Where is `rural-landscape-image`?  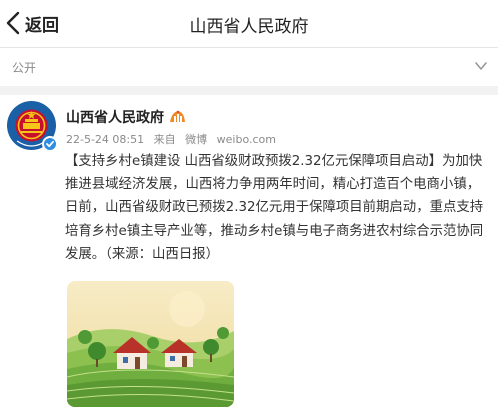
rural-landscape-image is located at coordinates (150, 344).